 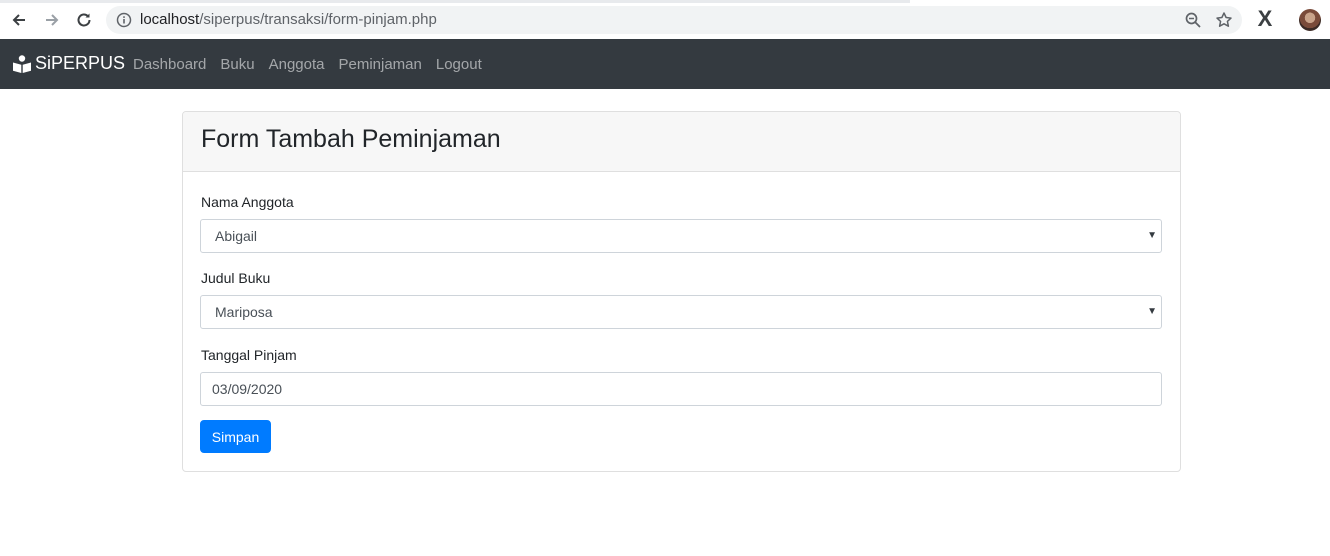 What do you see at coordinates (19, 20) in the screenshot?
I see `back-icon` at bounding box center [19, 20].